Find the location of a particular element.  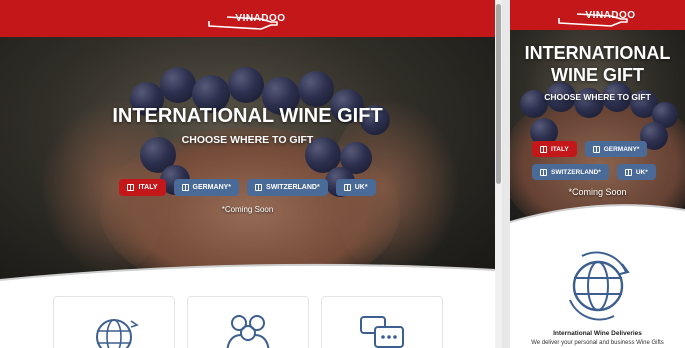

feature-card-delivery is located at coordinates (113, 322).